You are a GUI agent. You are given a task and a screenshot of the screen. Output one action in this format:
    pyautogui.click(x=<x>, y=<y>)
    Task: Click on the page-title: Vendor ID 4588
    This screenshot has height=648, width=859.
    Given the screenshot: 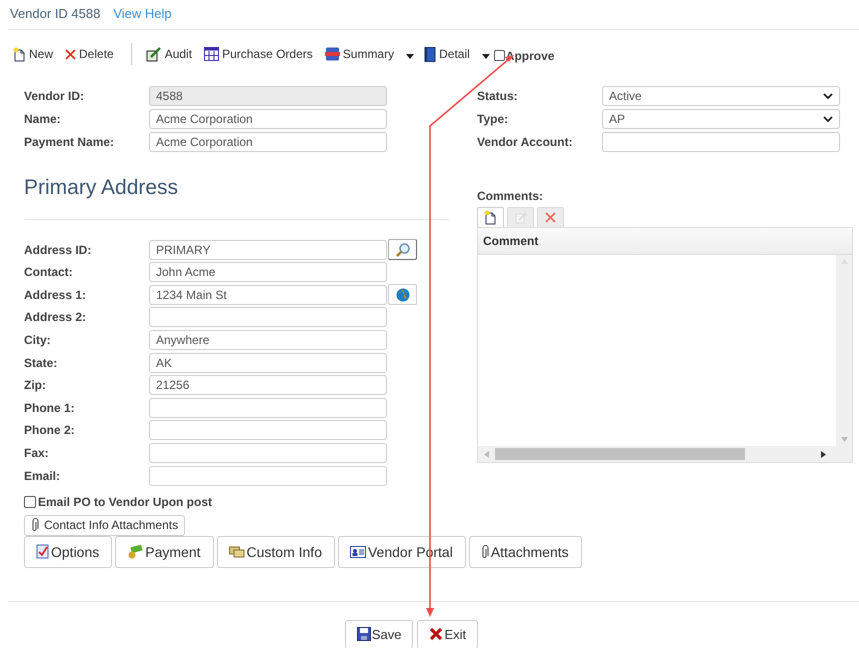 What is the action you would take?
    pyautogui.click(x=55, y=13)
    